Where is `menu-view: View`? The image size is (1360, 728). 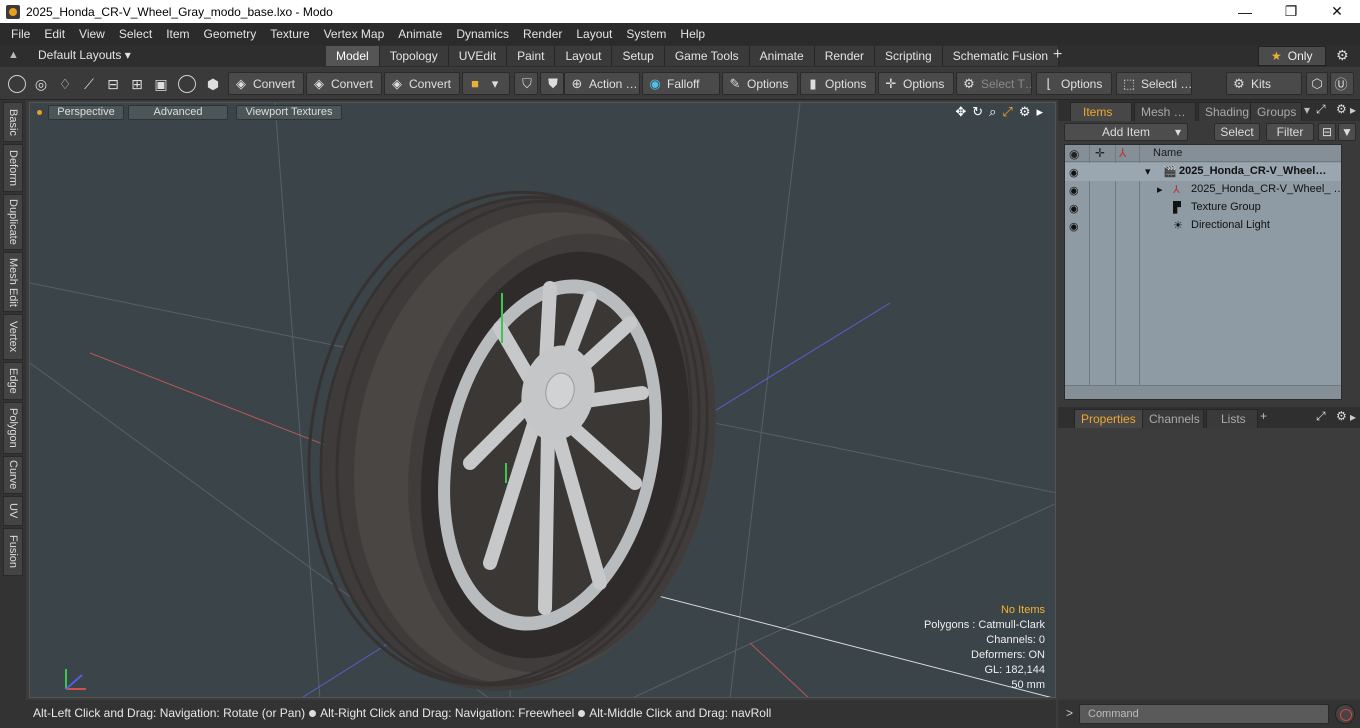
menu-view: View is located at coordinates (92, 34).